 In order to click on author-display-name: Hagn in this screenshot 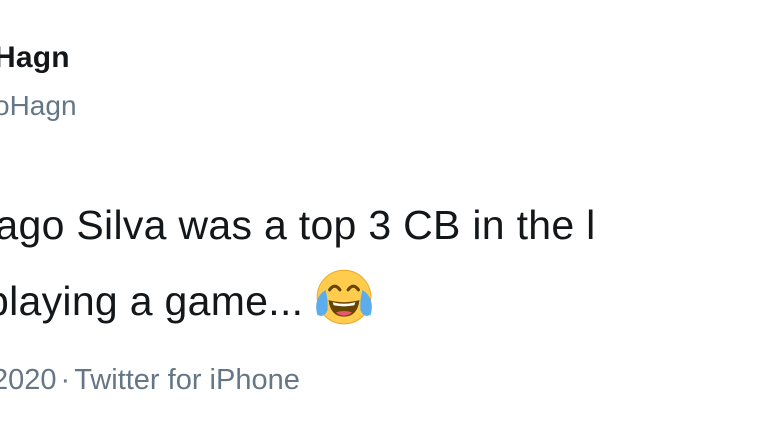, I will do `click(35, 58)`.